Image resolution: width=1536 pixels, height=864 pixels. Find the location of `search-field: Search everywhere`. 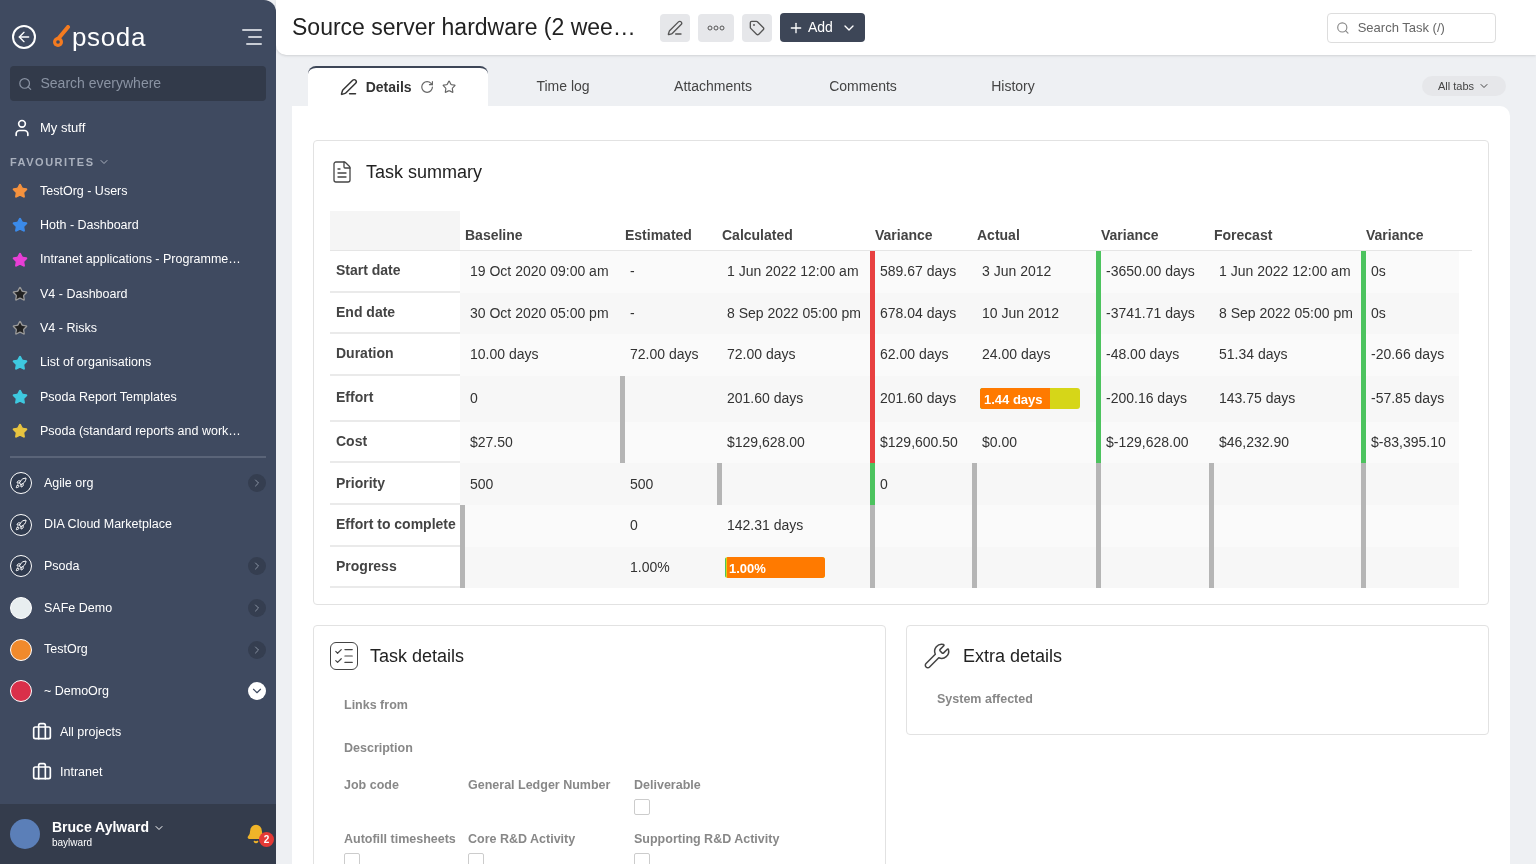

search-field: Search everywhere is located at coordinates (138, 83).